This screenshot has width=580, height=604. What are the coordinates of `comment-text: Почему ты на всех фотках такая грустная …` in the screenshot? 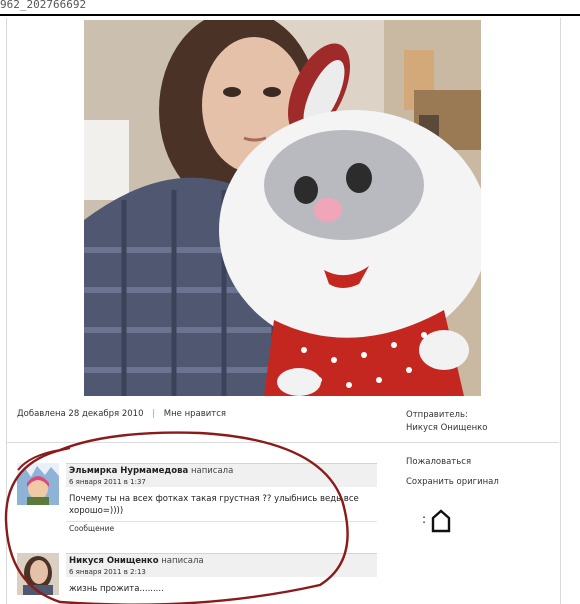 It's located at (214, 505).